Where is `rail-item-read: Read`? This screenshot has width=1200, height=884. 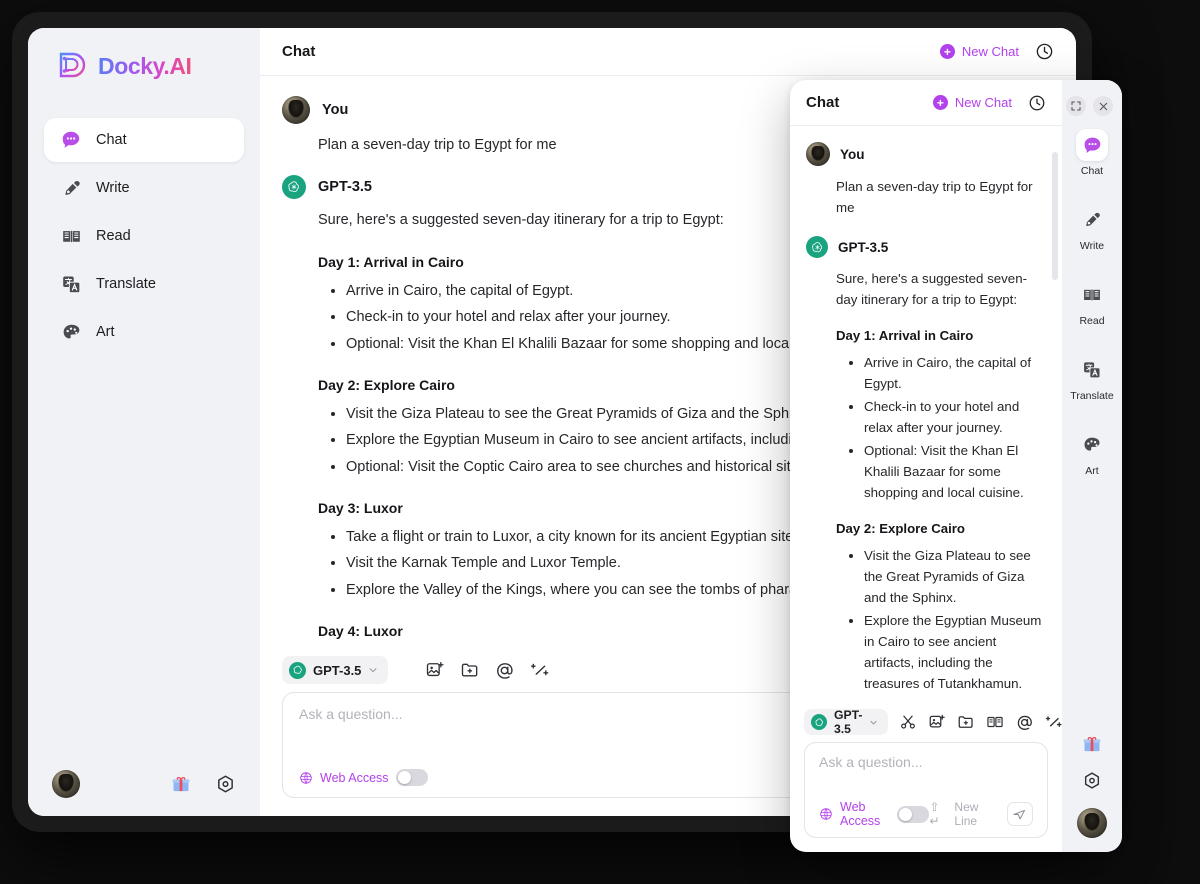 rail-item-read: Read is located at coordinates (1092, 300).